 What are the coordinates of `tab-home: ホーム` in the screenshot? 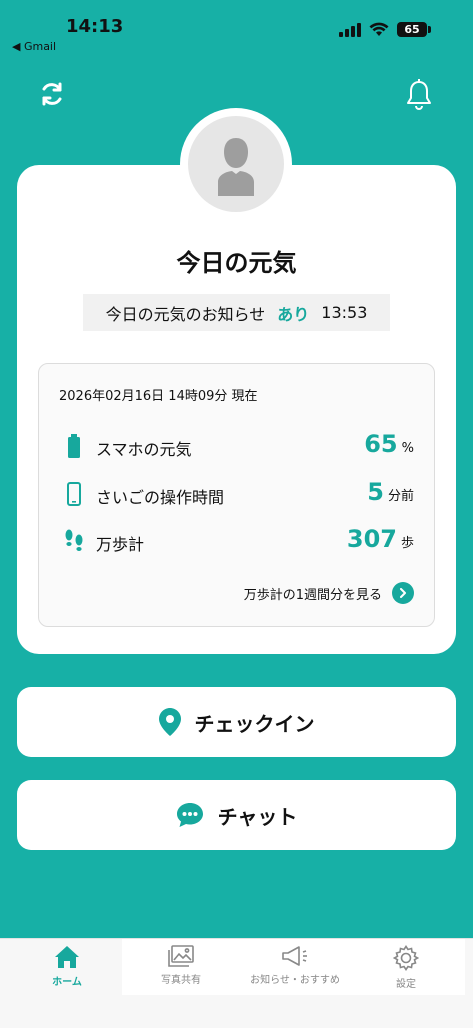 It's located at (67, 967).